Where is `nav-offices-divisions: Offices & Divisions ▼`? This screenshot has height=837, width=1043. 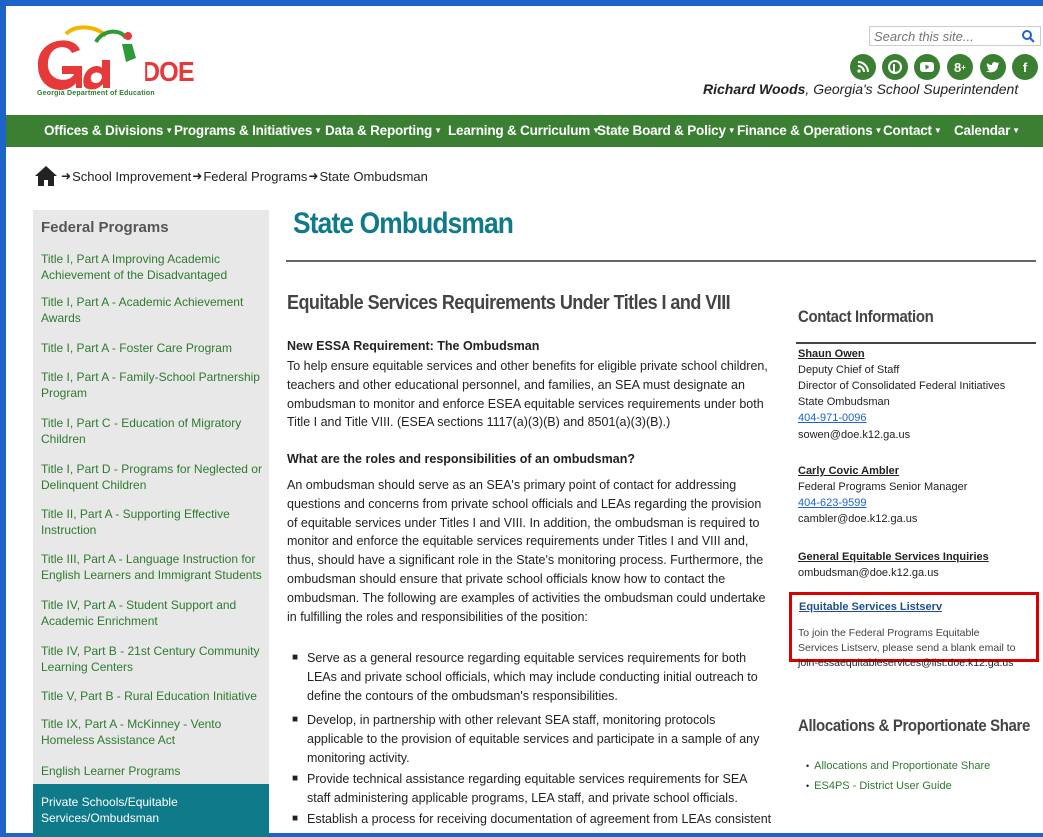 nav-offices-divisions: Offices & Divisions ▼ is located at coordinates (108, 130).